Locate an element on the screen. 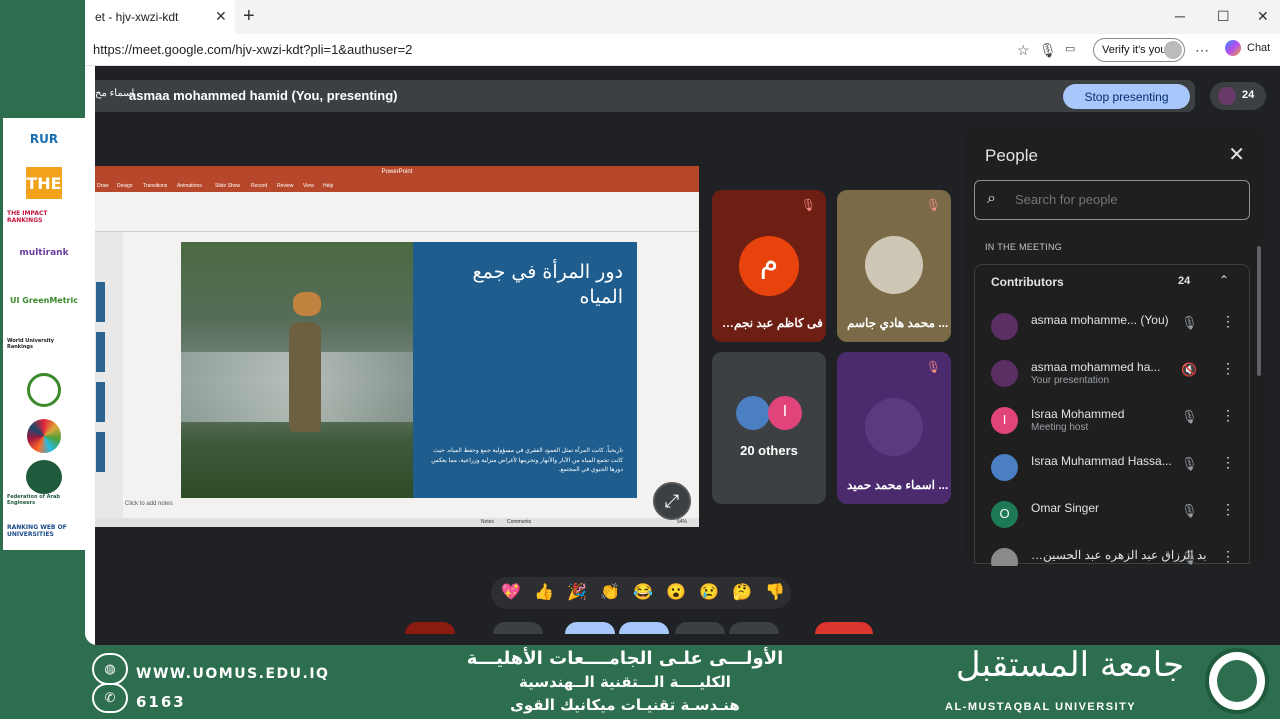 The width and height of the screenshot is (1280, 719). more-button is located at coordinates (700, 628).